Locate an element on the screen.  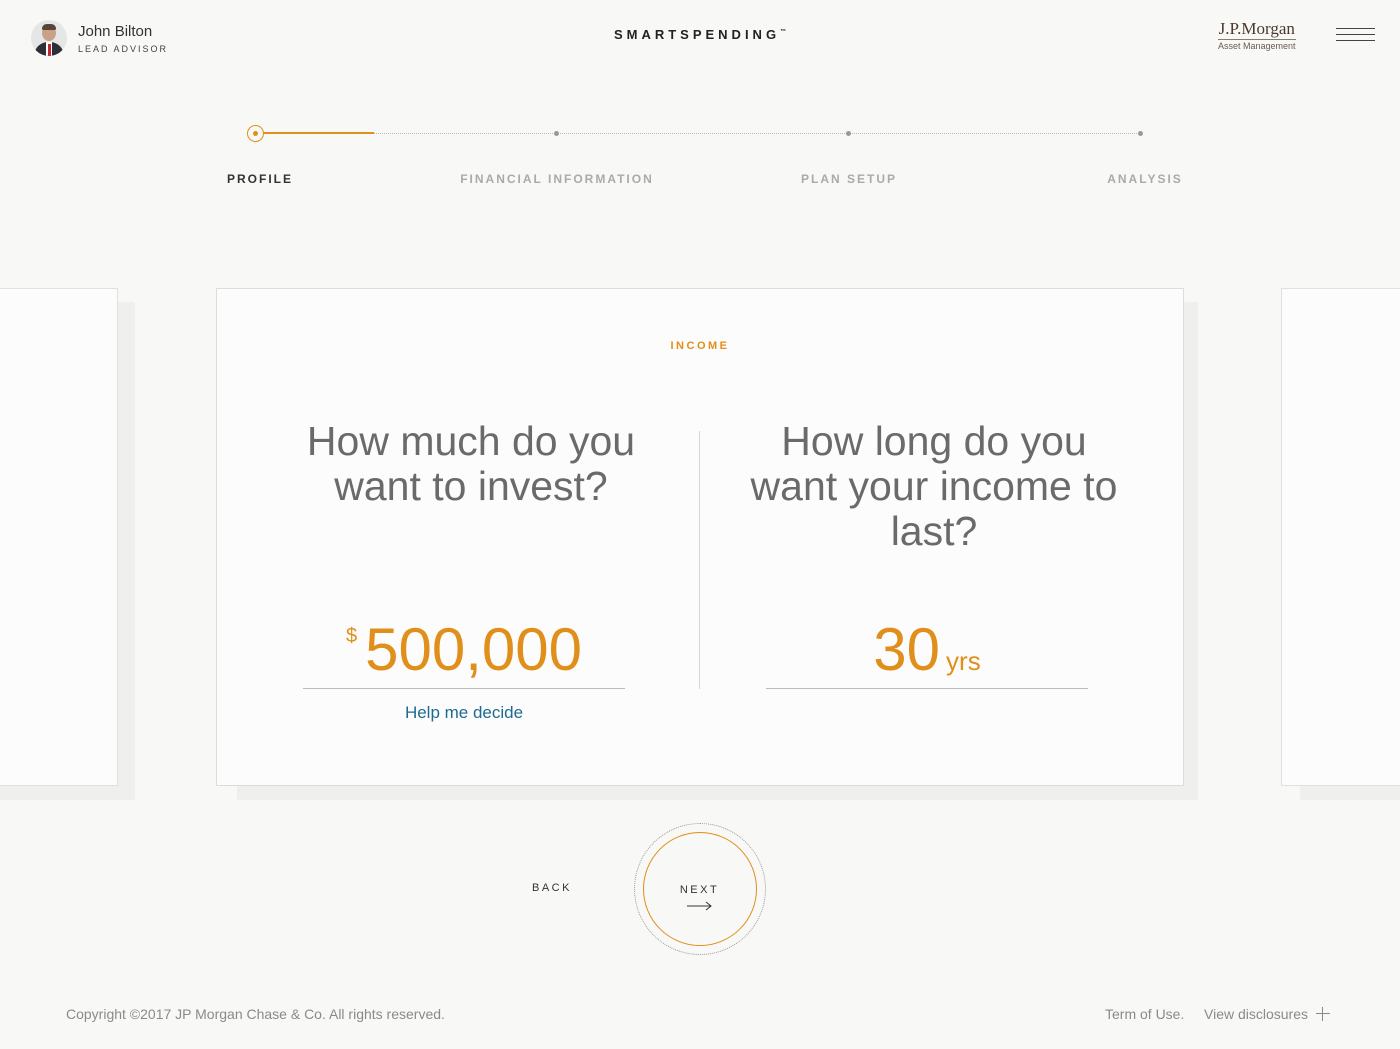
section-label: INCOME is located at coordinates (700, 346).